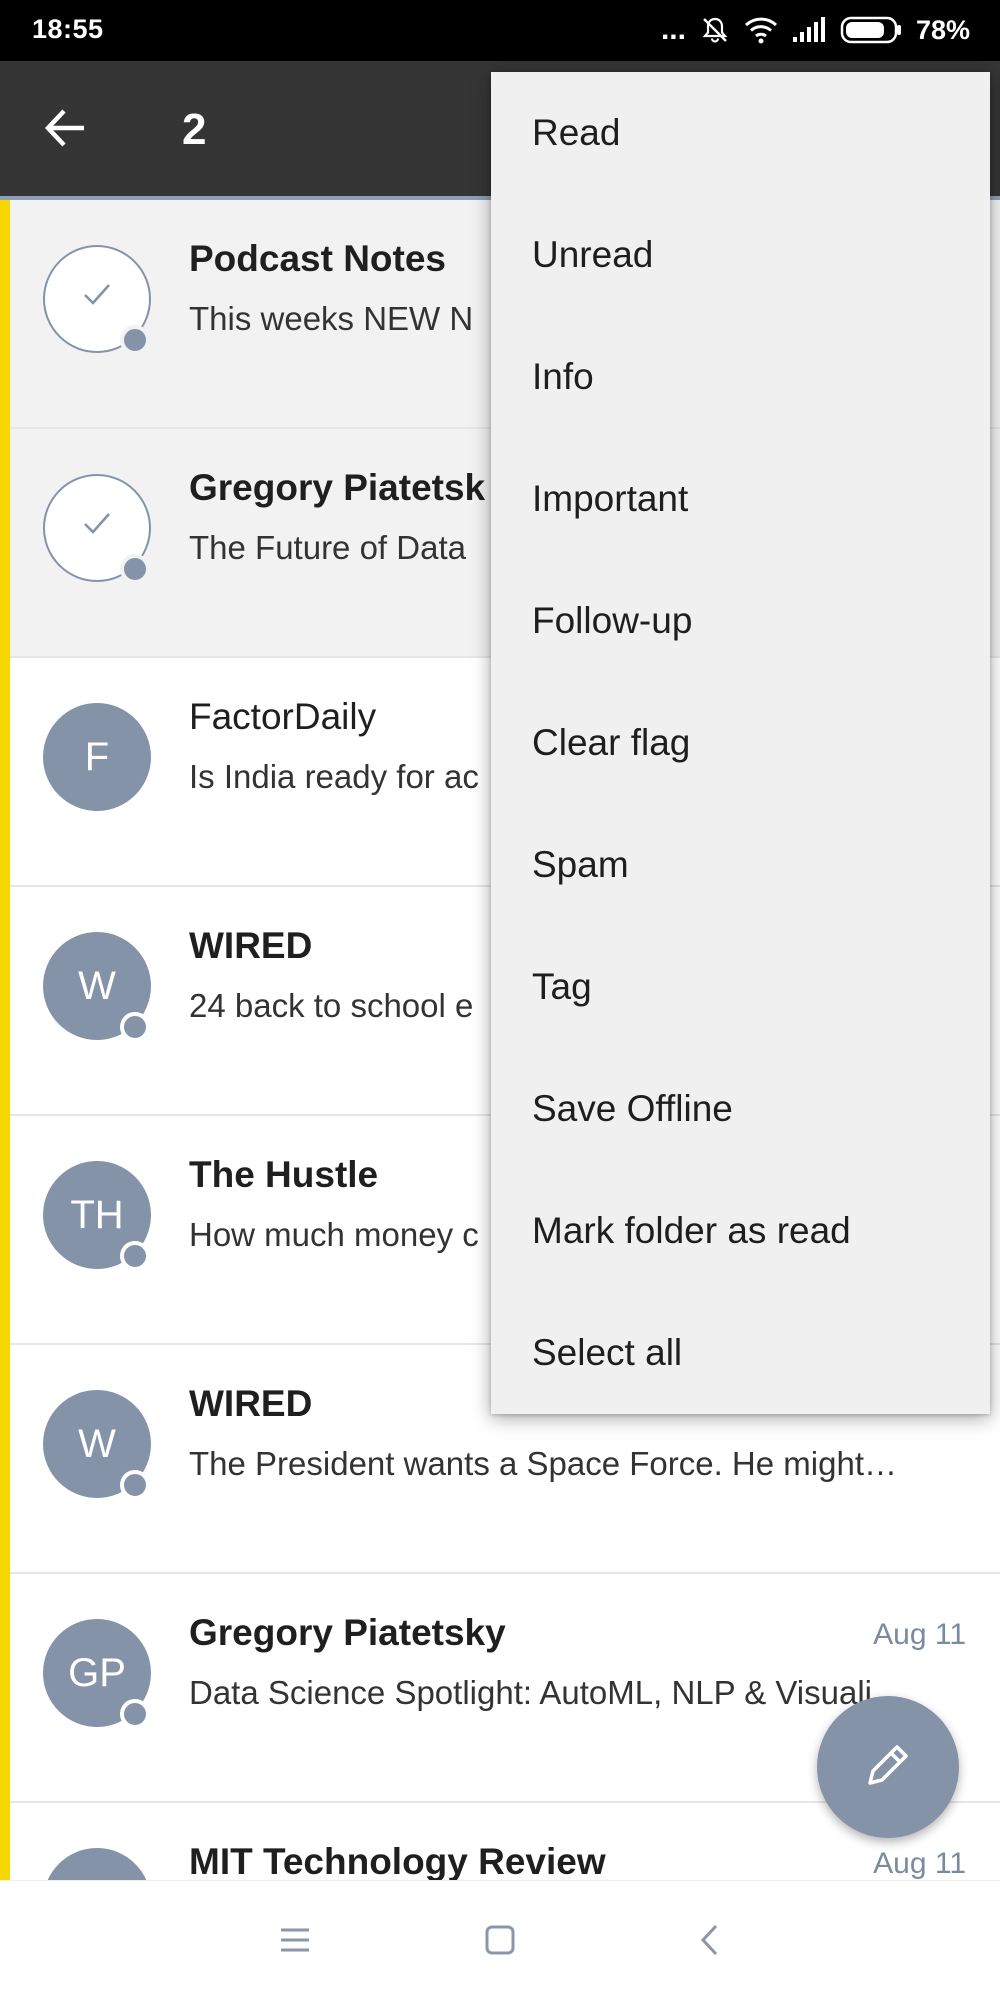 Image resolution: width=1000 pixels, height=2000 pixels. What do you see at coordinates (740, 865) in the screenshot?
I see `menu-item-spam: Spam` at bounding box center [740, 865].